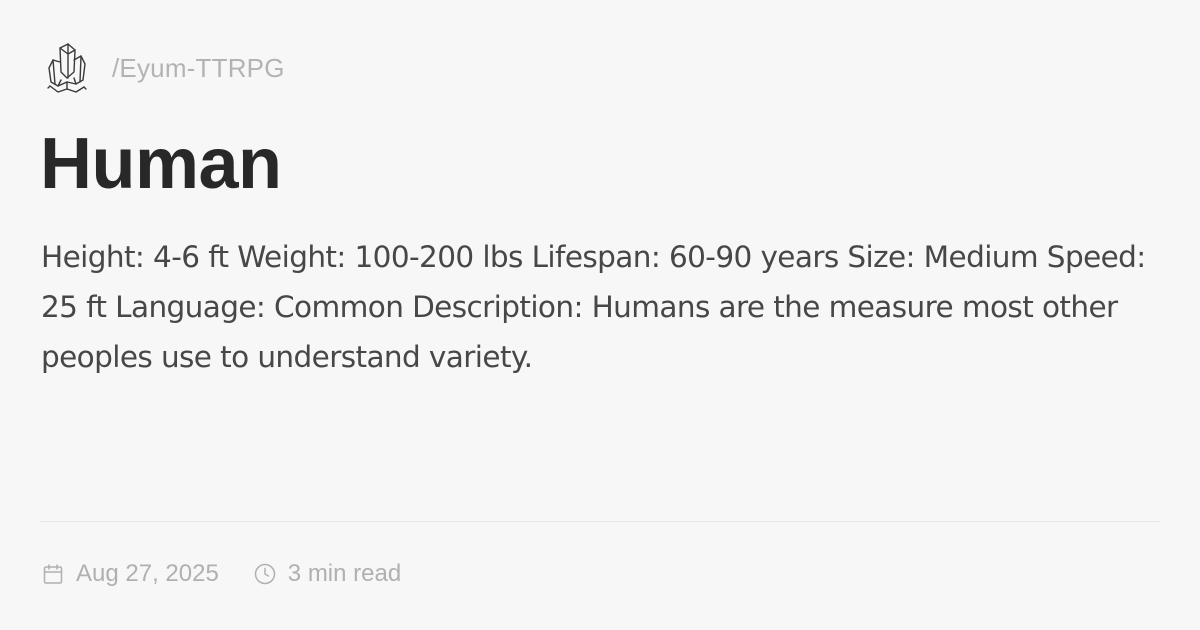  Describe the element at coordinates (161, 164) in the screenshot. I see `page-title: Human` at that location.